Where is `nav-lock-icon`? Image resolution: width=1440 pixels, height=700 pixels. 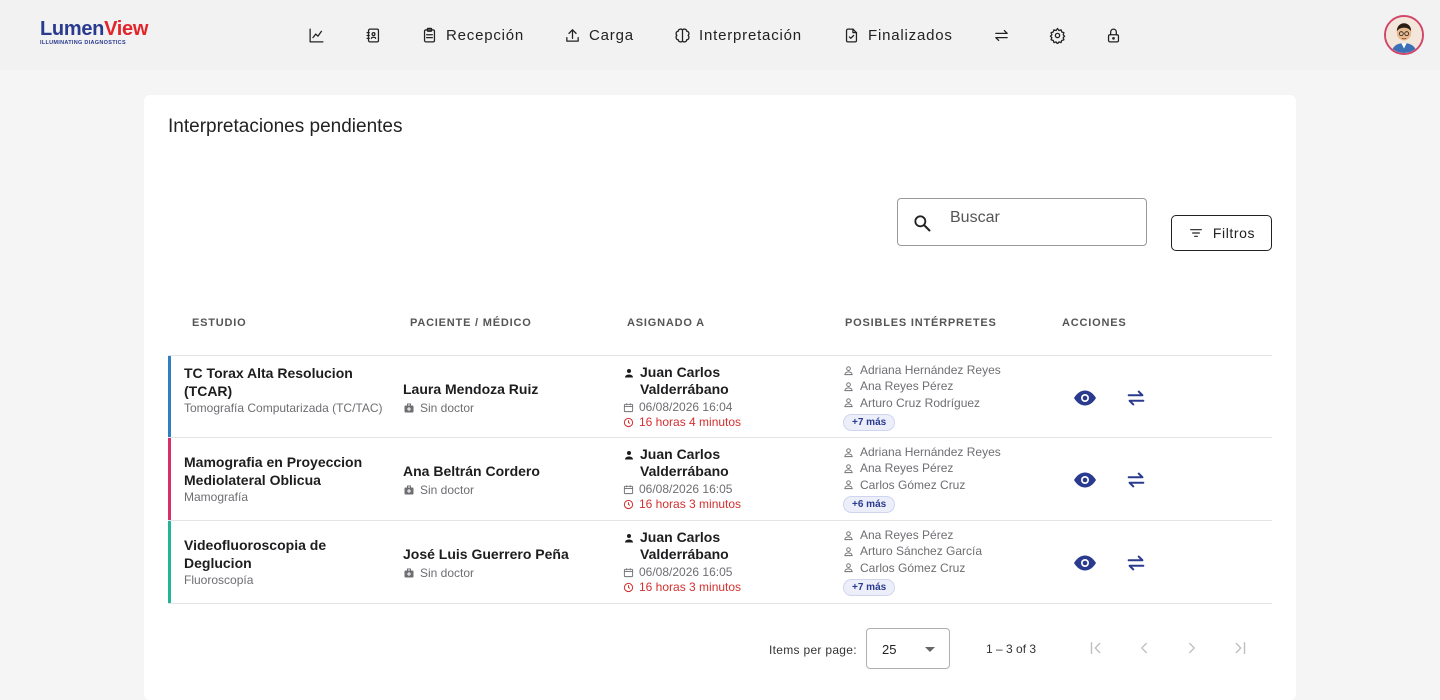 nav-lock-icon is located at coordinates (1113, 35).